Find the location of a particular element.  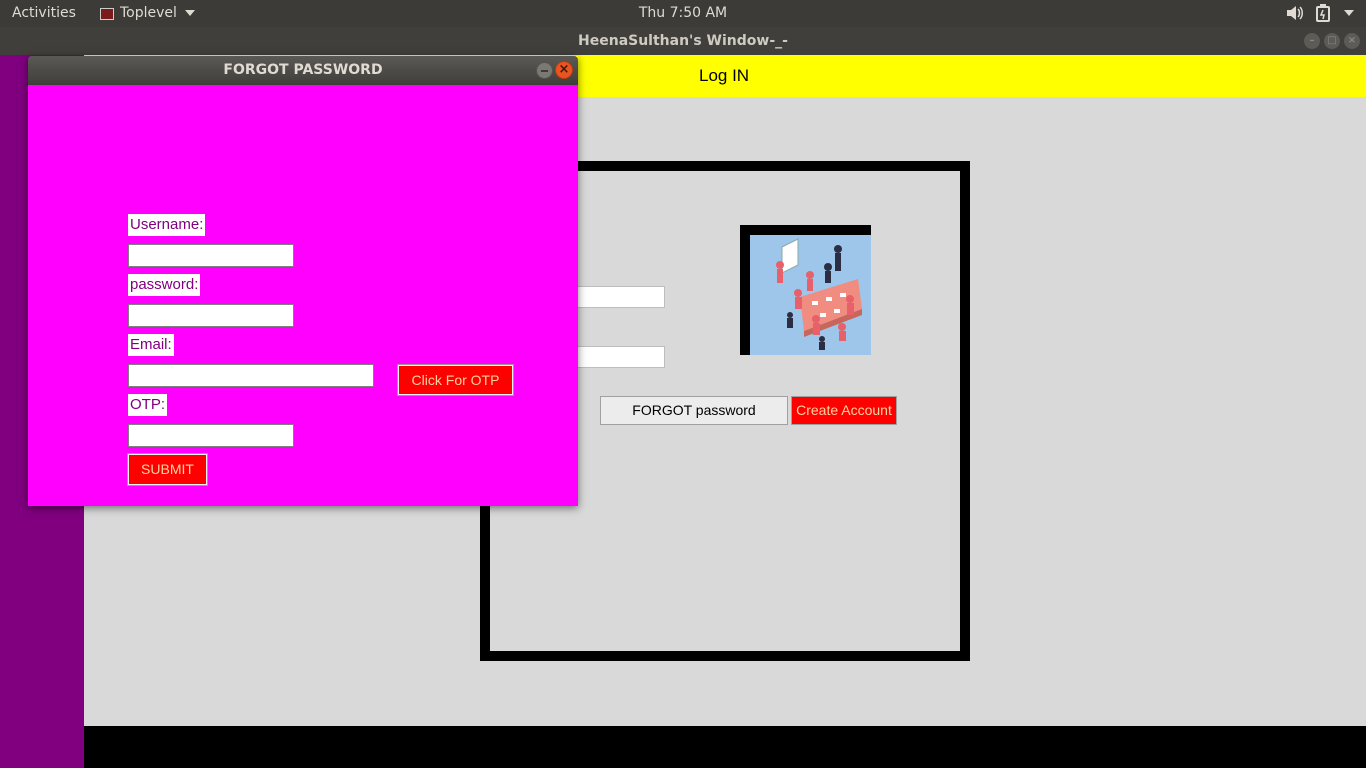

main-window-title: HeenaSulthan's Window-_- is located at coordinates (683, 41).